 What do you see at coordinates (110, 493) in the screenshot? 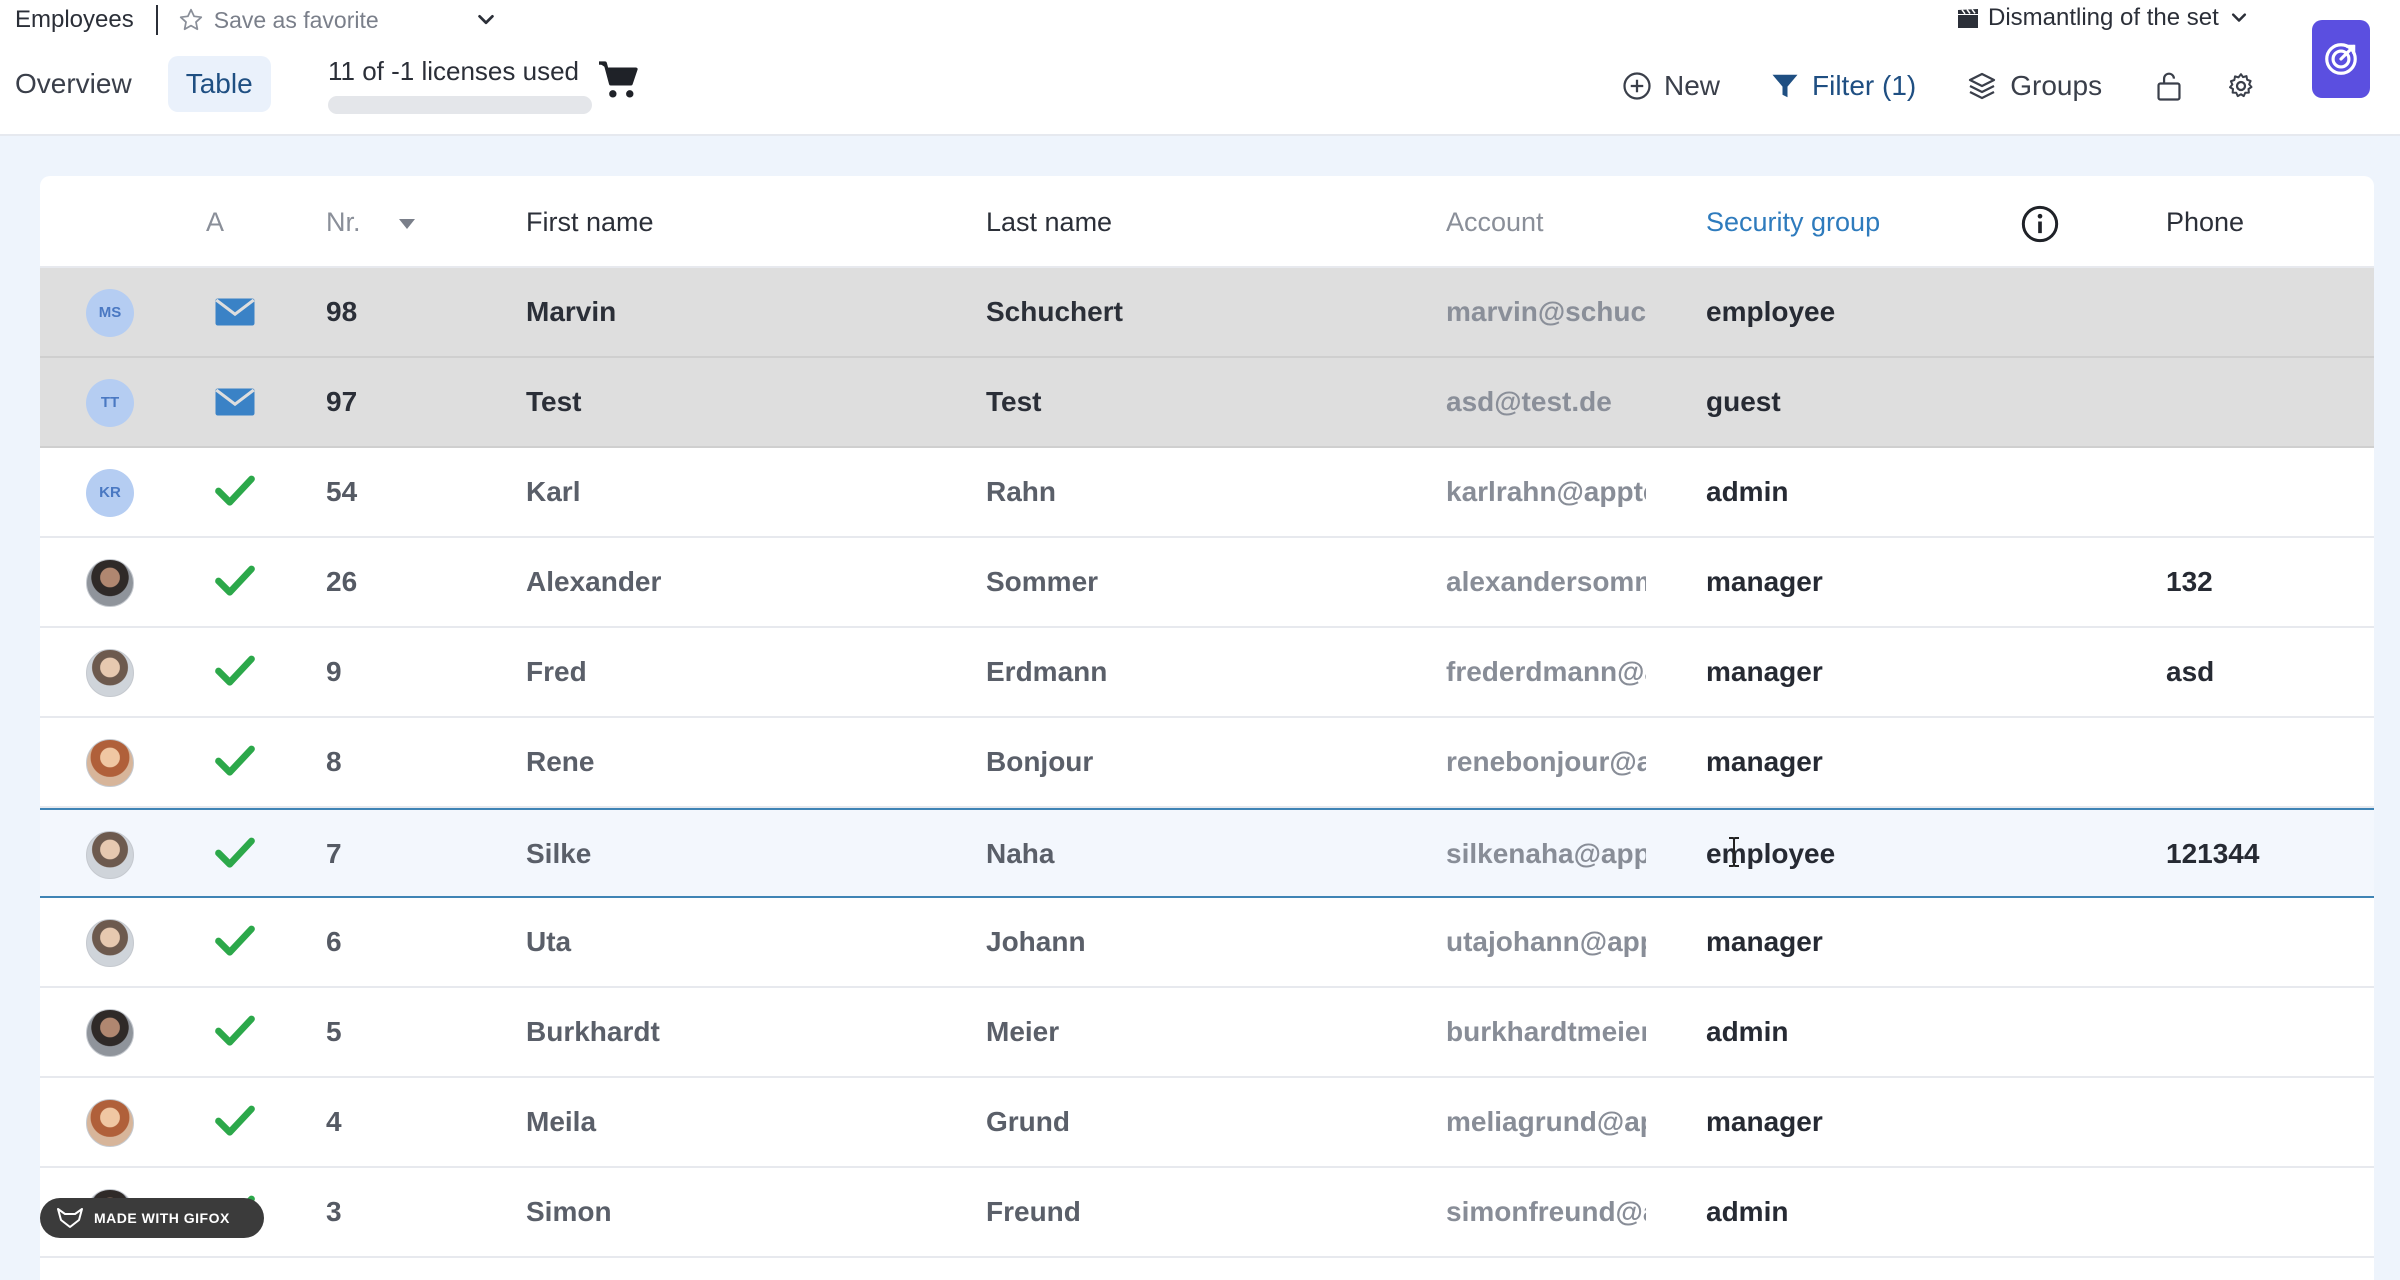
I see `avatar: KR` at bounding box center [110, 493].